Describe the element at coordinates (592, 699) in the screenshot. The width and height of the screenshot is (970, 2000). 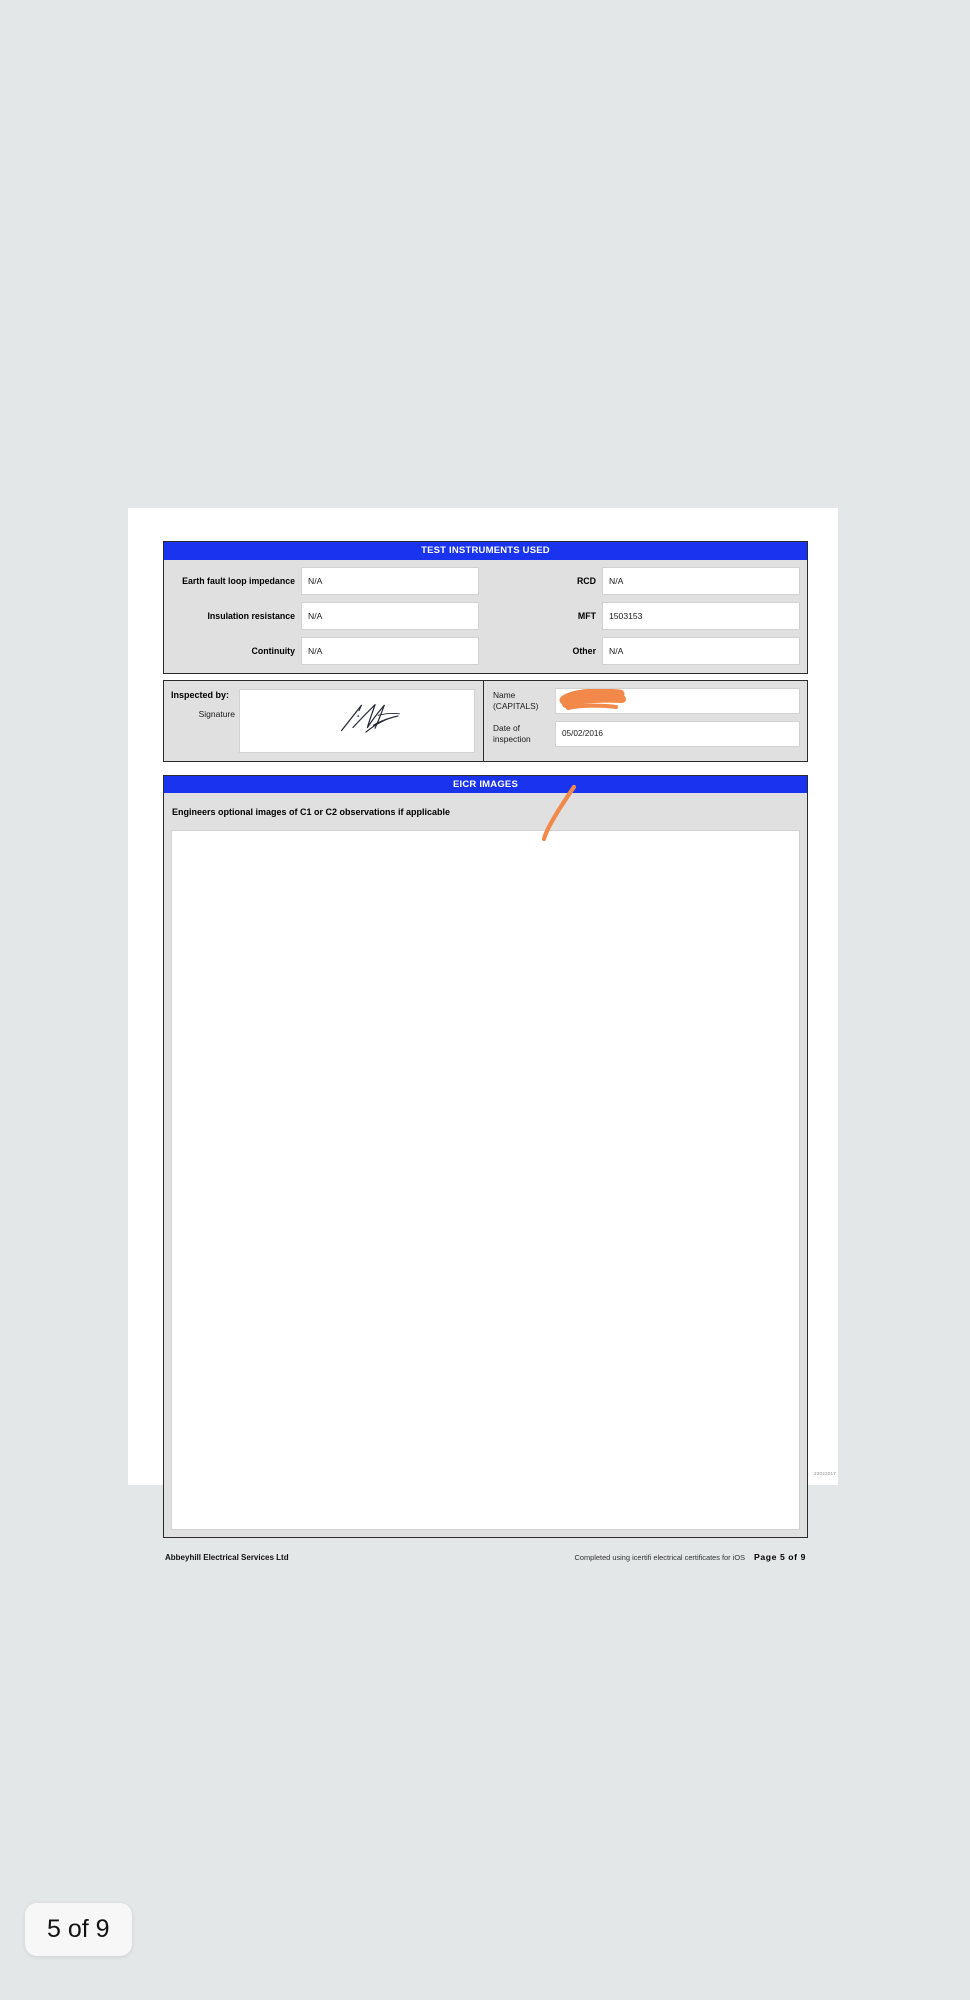
I see `orange-redaction-icon` at that location.